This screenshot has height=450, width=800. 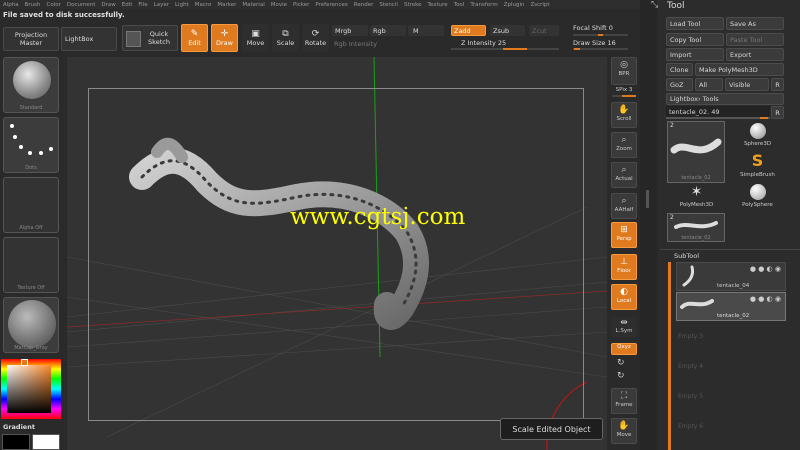 I want to click on menu-item: Macro, so click(x=203, y=5).